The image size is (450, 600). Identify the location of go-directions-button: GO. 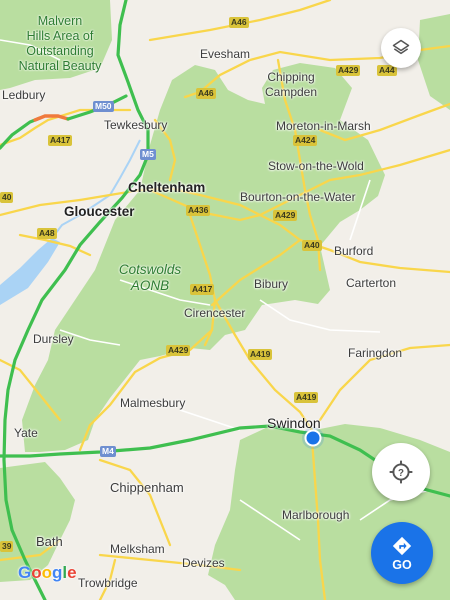
(402, 553).